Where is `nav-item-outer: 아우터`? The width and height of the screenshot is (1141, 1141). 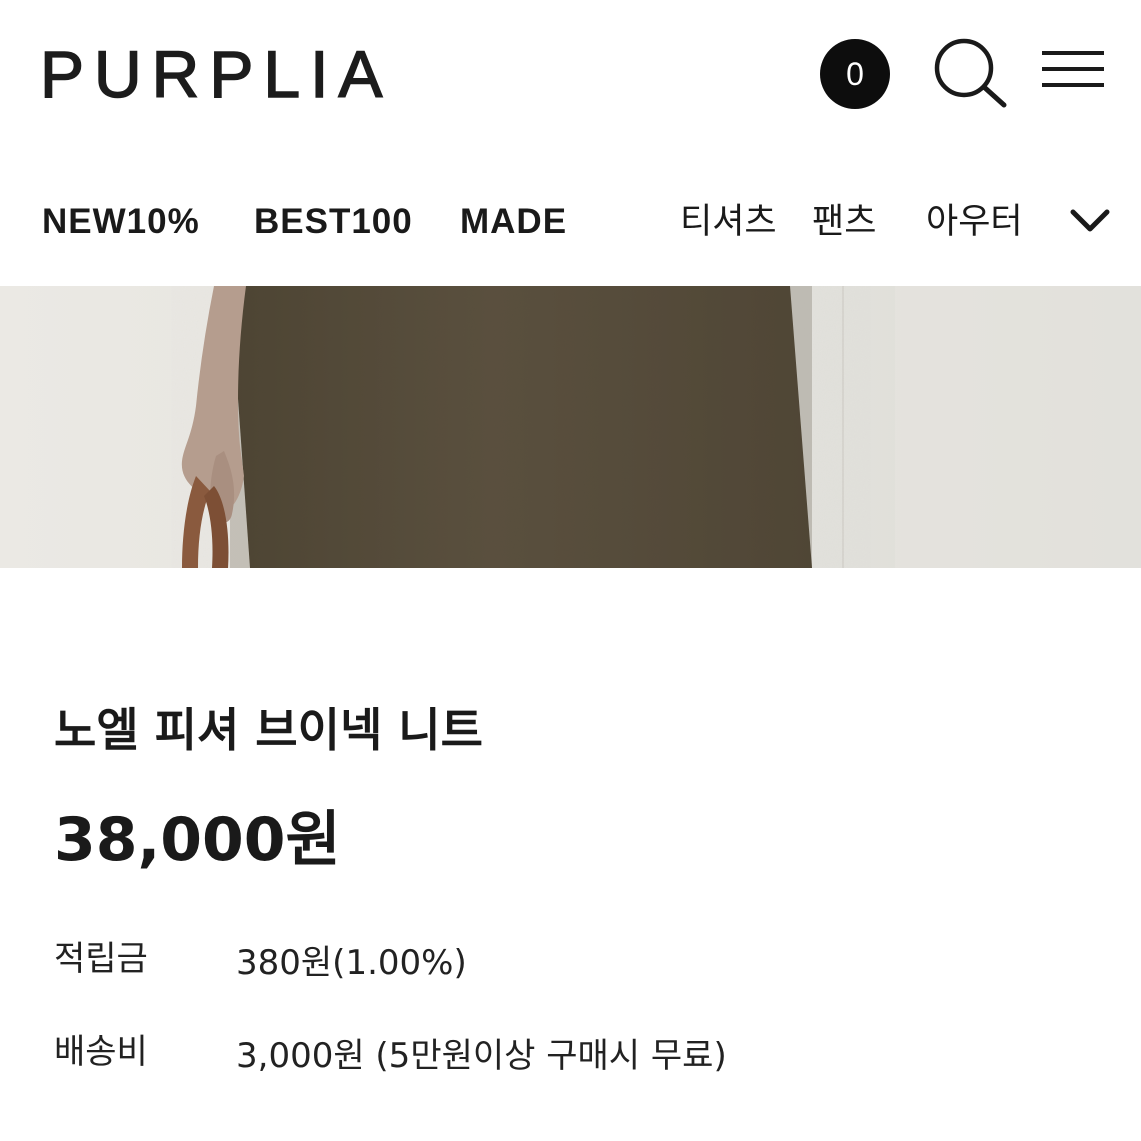 nav-item-outer: 아우터 is located at coordinates (974, 222).